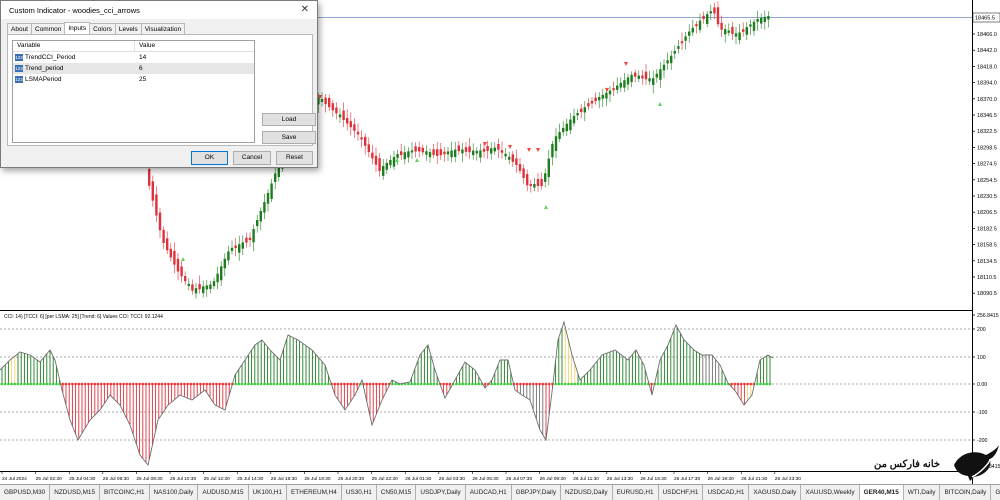 The height and width of the screenshot is (500, 1000). What do you see at coordinates (140, 57) in the screenshot?
I see `param-value: 14` at bounding box center [140, 57].